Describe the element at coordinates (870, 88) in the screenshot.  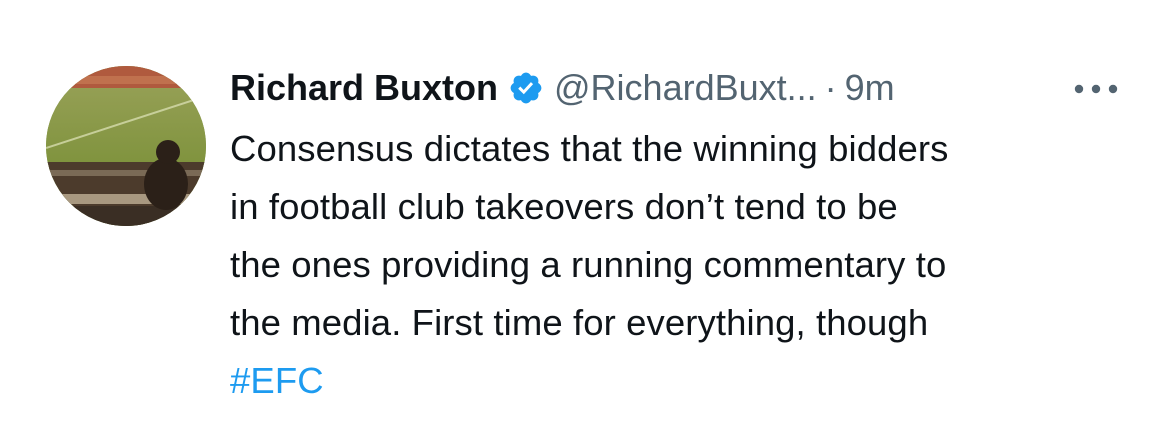
I see `tweet-timestamp: 9m` at that location.